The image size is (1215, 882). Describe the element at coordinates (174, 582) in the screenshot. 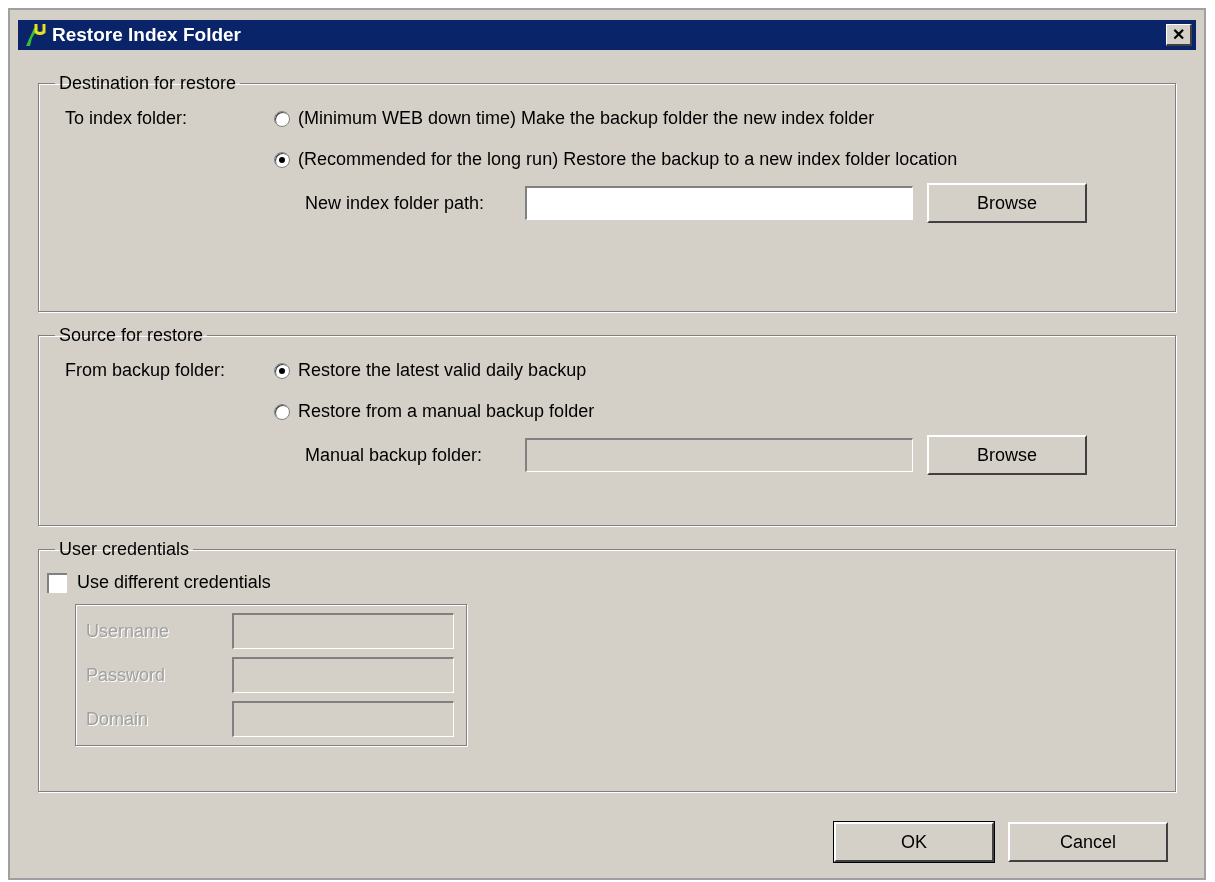

I see `checkbox-label: Use different credentials` at that location.